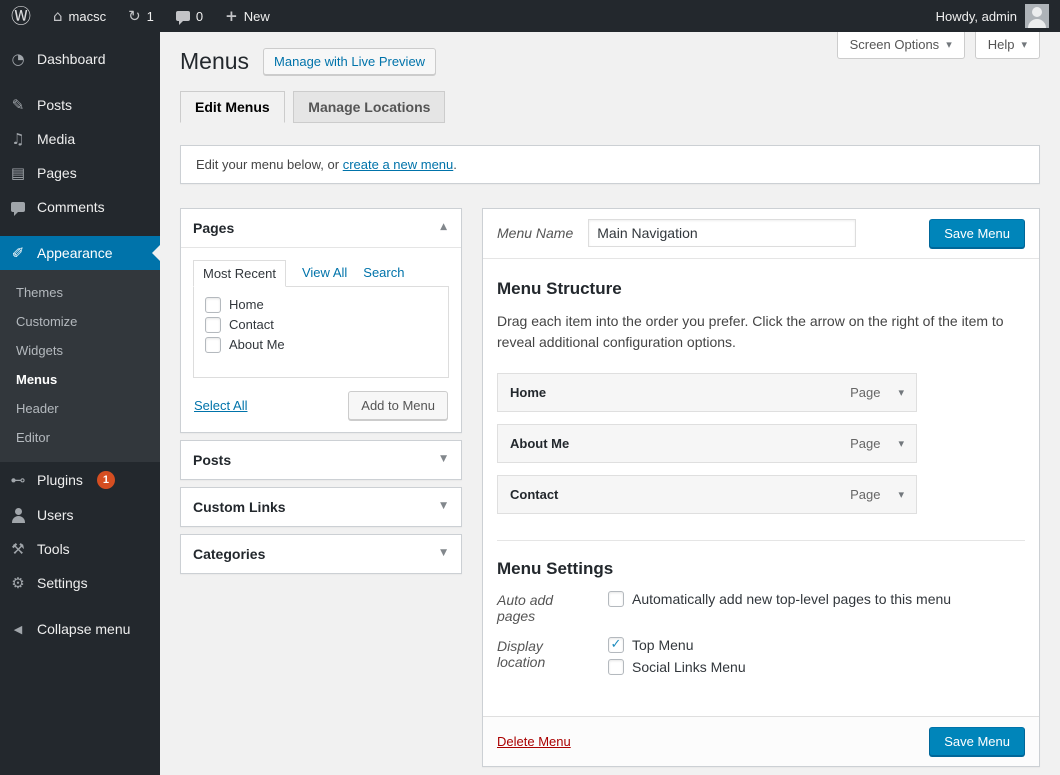 The height and width of the screenshot is (775, 1060). I want to click on top-menu-option-label: Top Menu, so click(663, 644).